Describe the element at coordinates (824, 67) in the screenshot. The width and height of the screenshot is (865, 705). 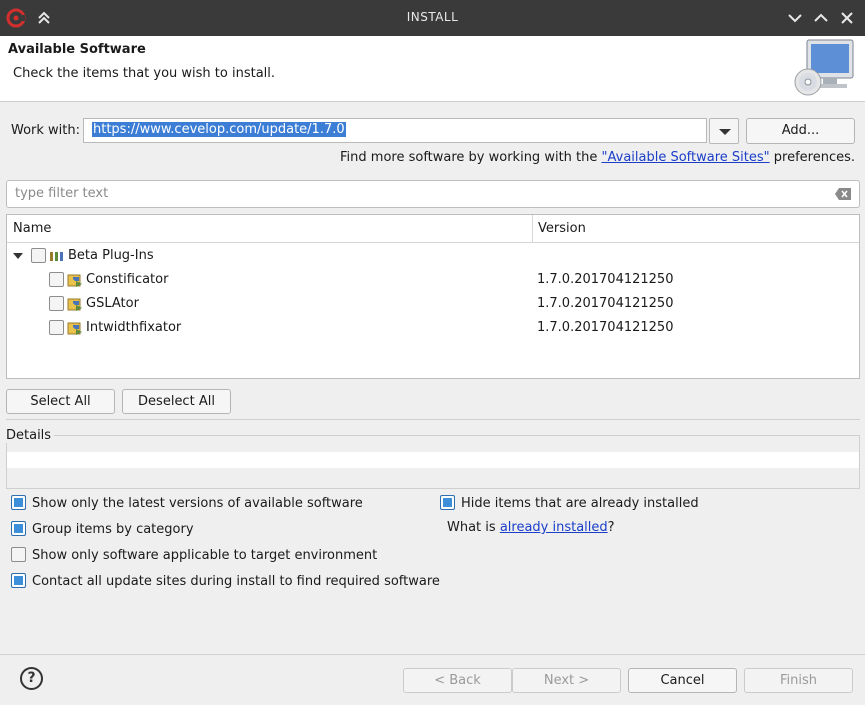
I see `install-banner-icon` at that location.